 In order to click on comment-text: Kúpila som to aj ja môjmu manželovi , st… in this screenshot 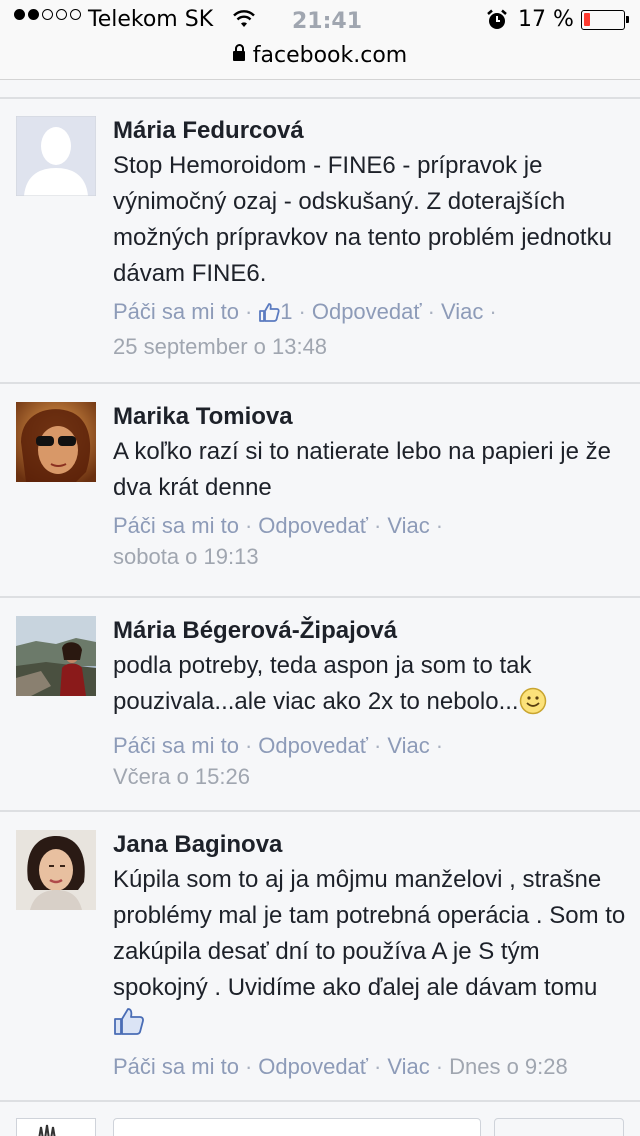, I will do `click(370, 954)`.